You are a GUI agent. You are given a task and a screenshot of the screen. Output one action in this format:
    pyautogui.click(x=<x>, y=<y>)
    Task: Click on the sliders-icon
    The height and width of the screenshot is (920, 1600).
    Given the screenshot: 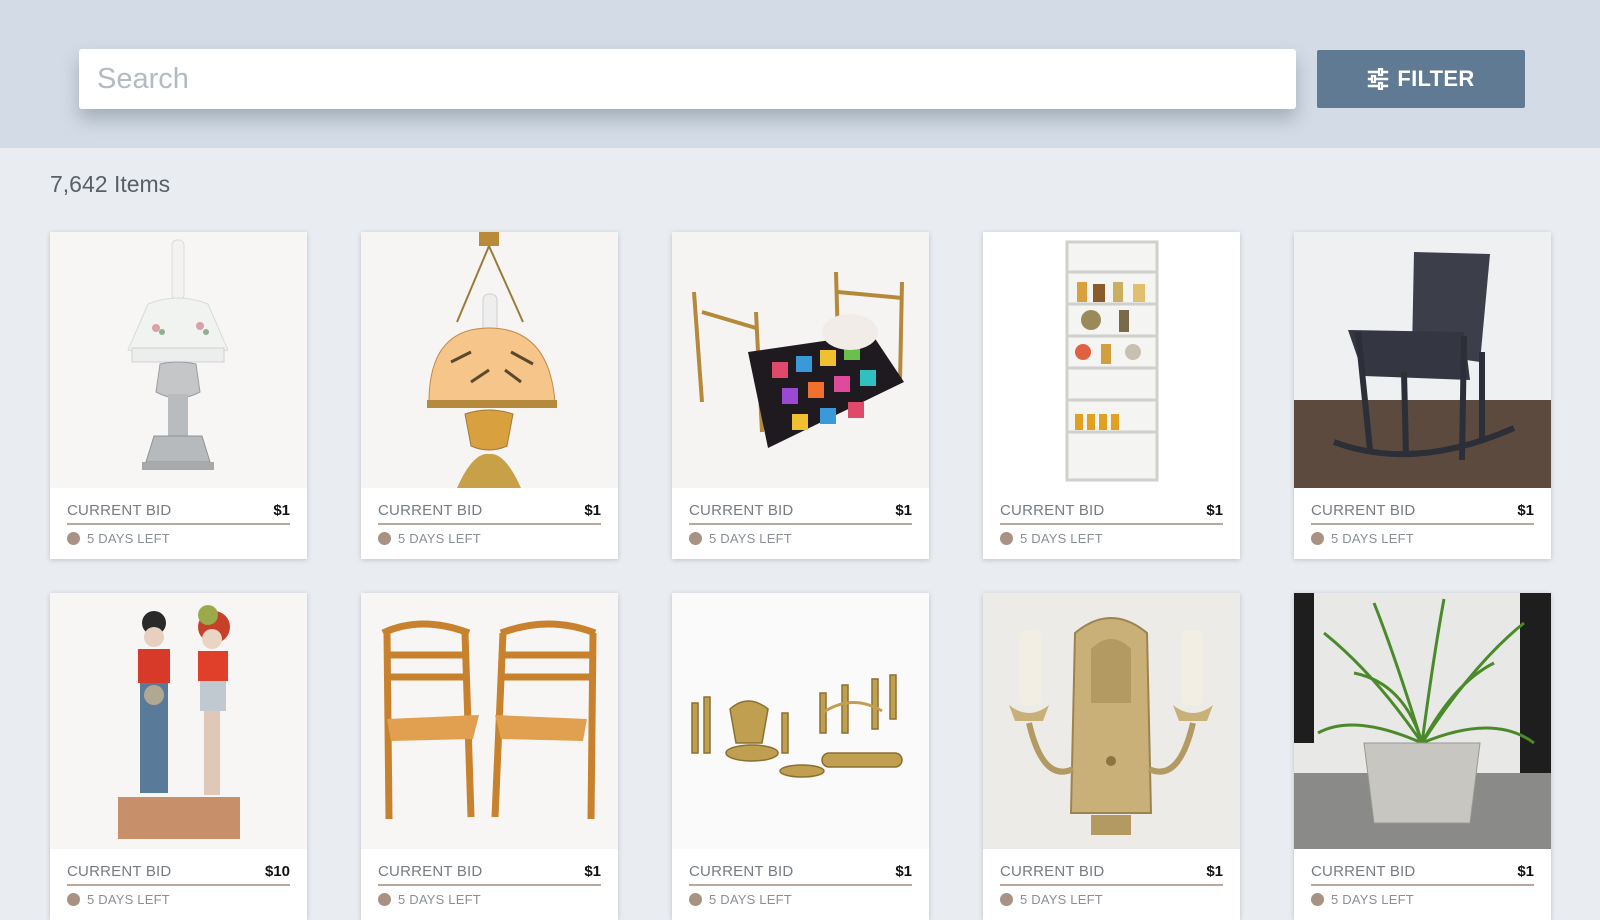 What is the action you would take?
    pyautogui.click(x=1378, y=79)
    